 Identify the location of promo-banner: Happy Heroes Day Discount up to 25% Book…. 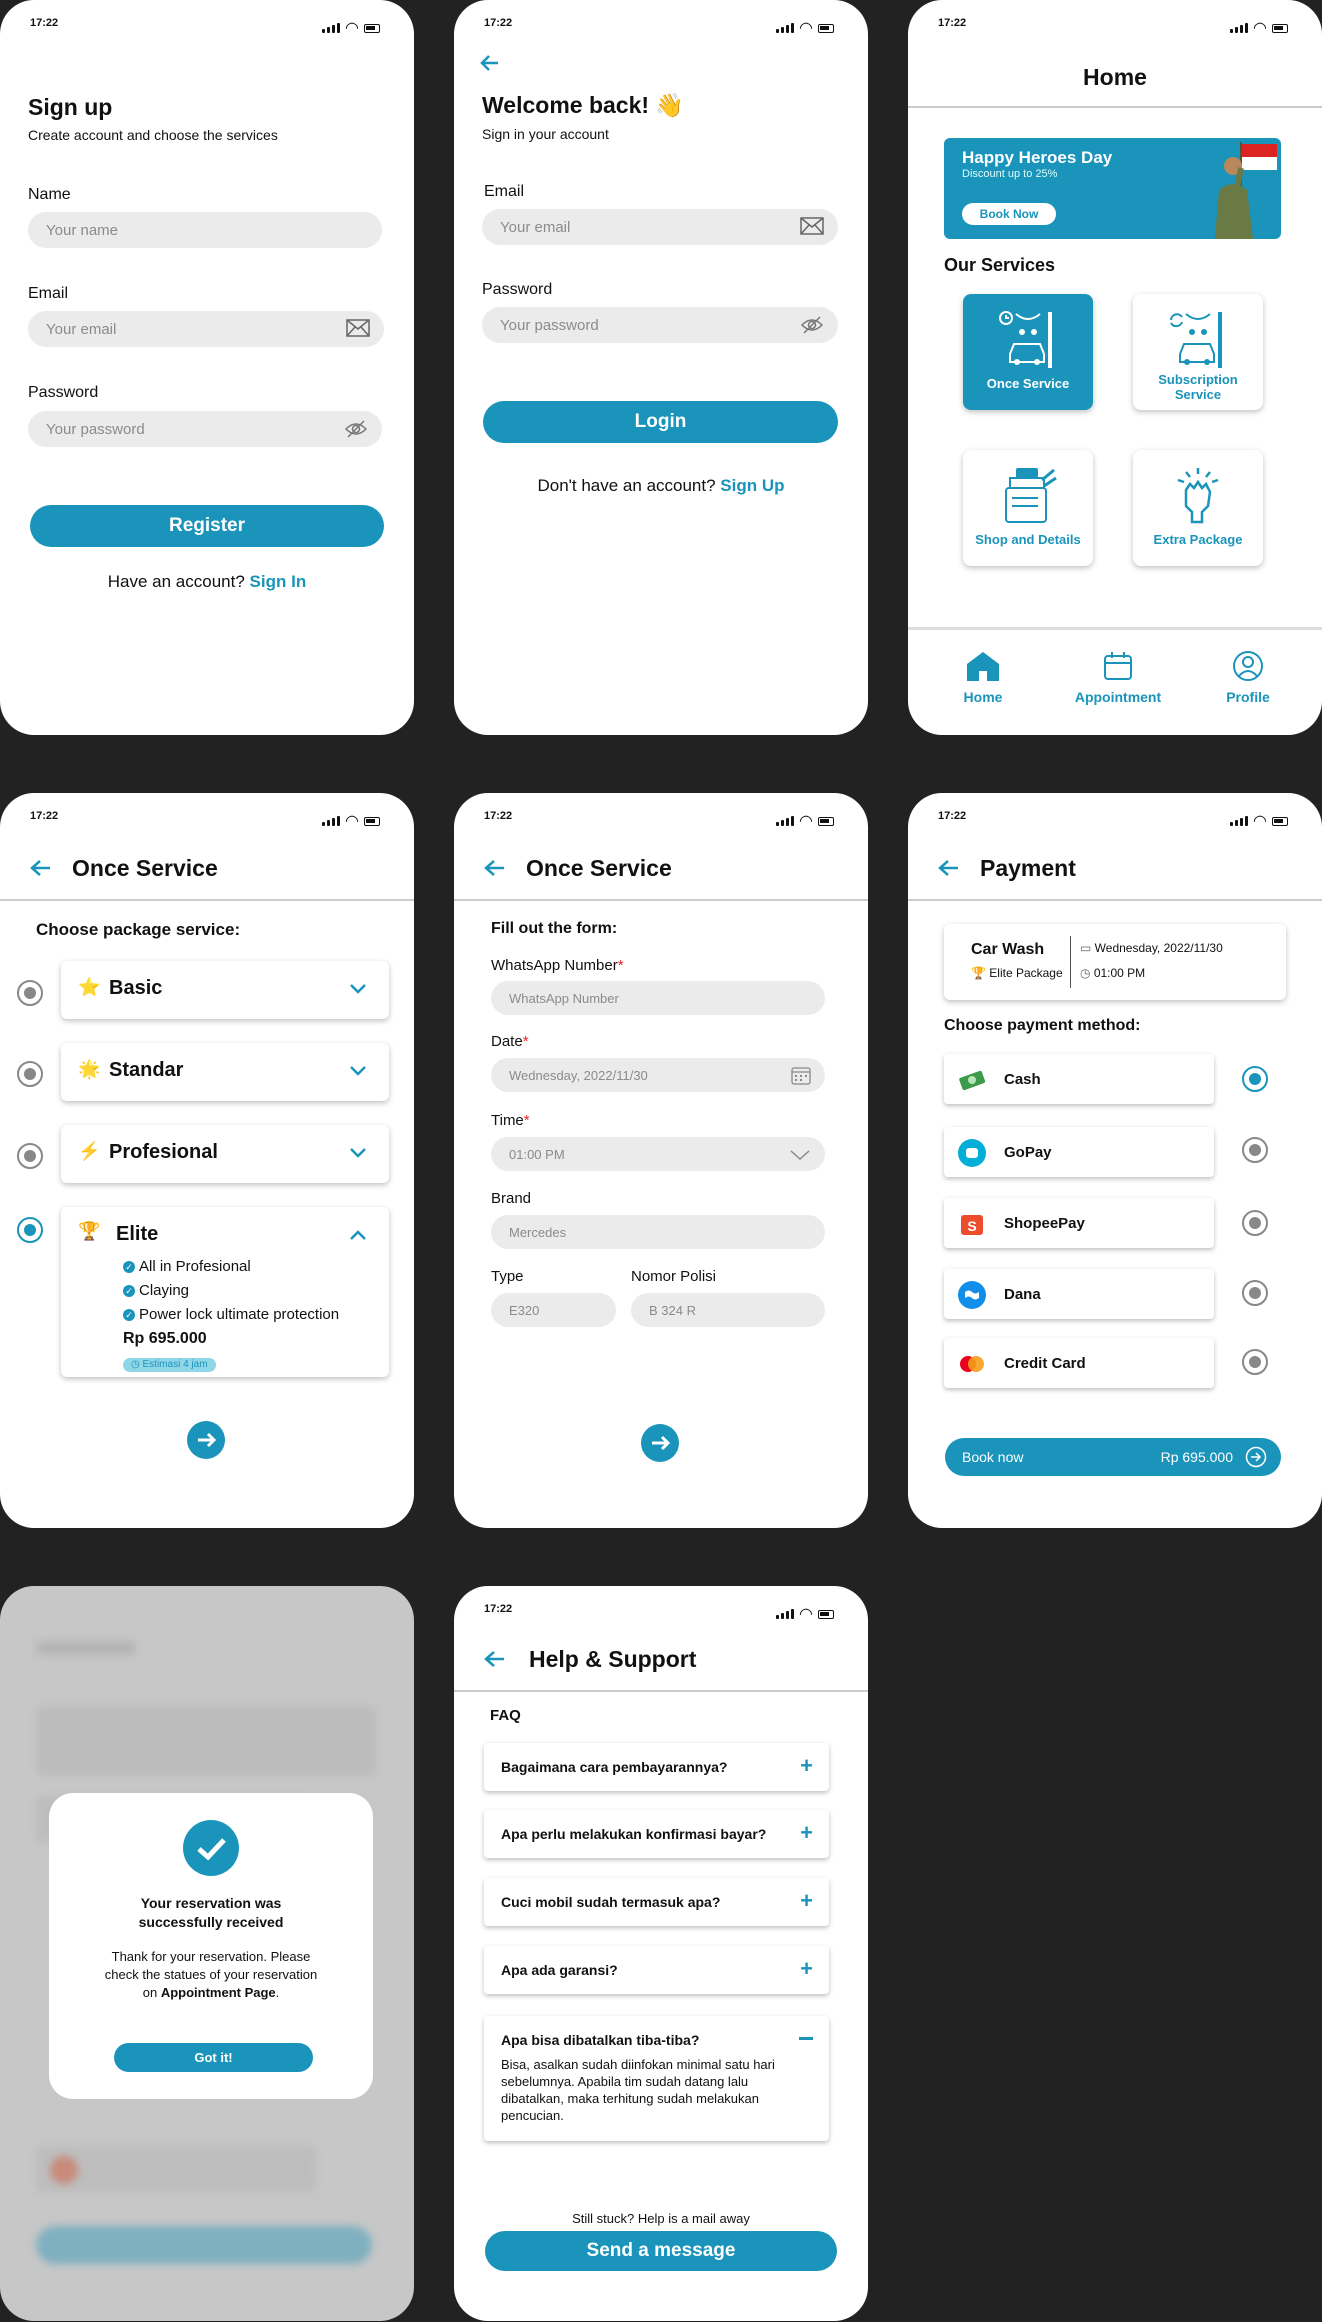
(1112, 188).